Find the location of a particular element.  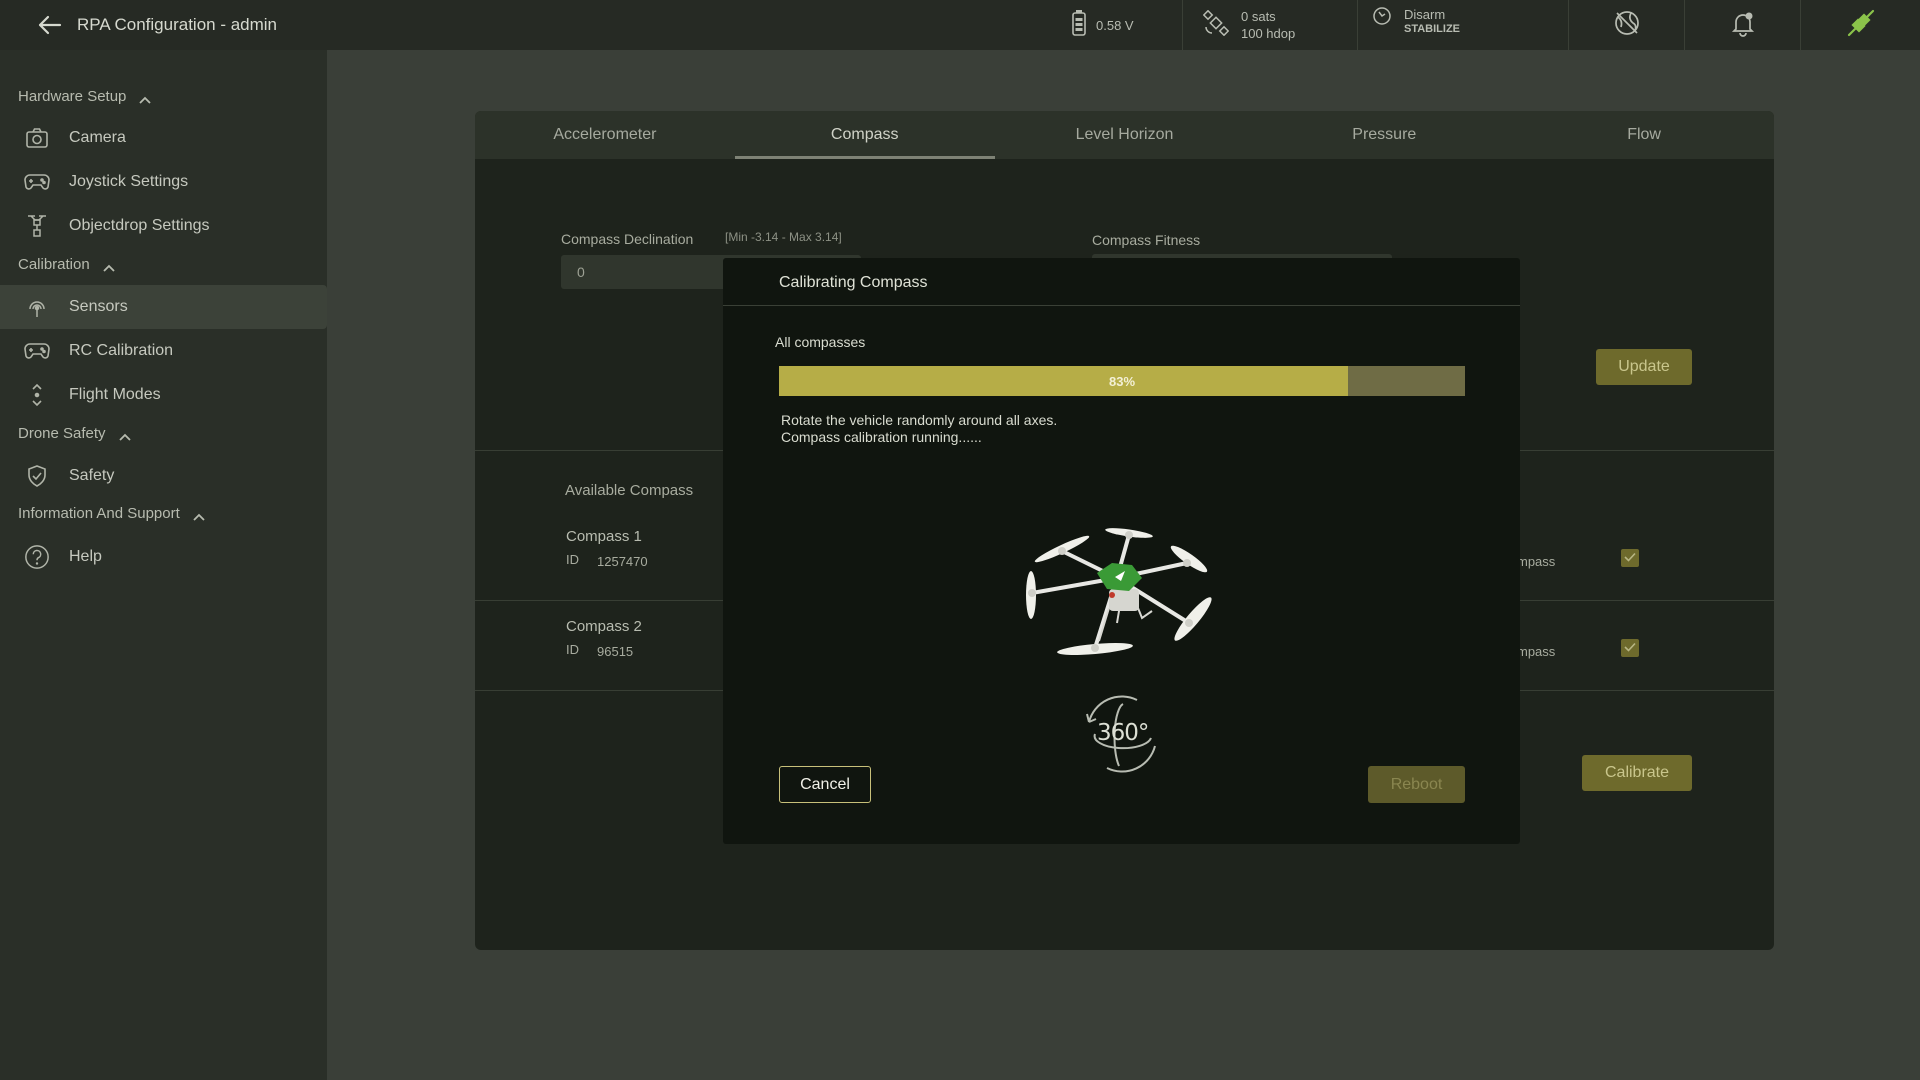

sidebar-item-label: Help is located at coordinates (85, 556).